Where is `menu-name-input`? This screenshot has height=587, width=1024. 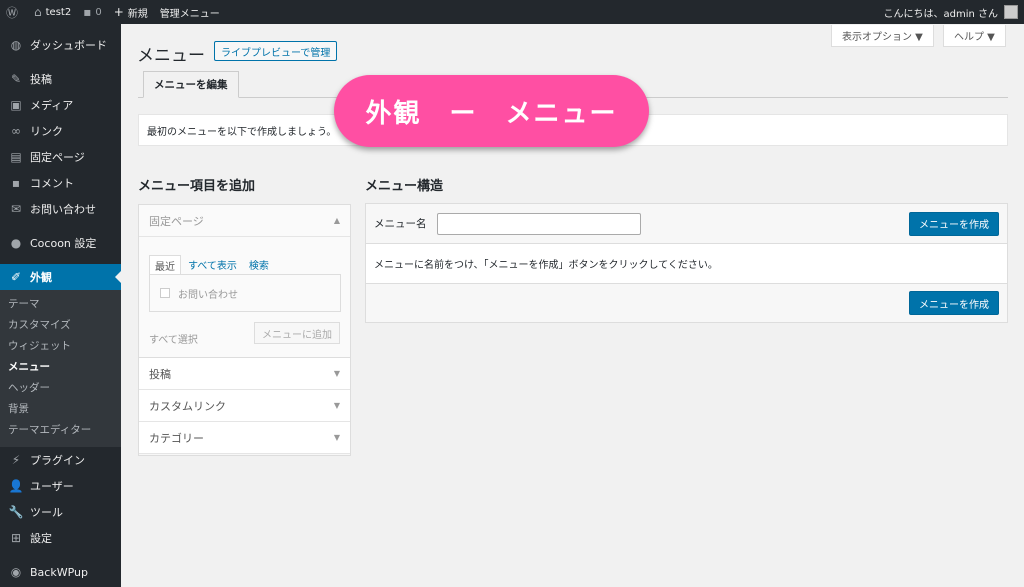 menu-name-input is located at coordinates (538, 223).